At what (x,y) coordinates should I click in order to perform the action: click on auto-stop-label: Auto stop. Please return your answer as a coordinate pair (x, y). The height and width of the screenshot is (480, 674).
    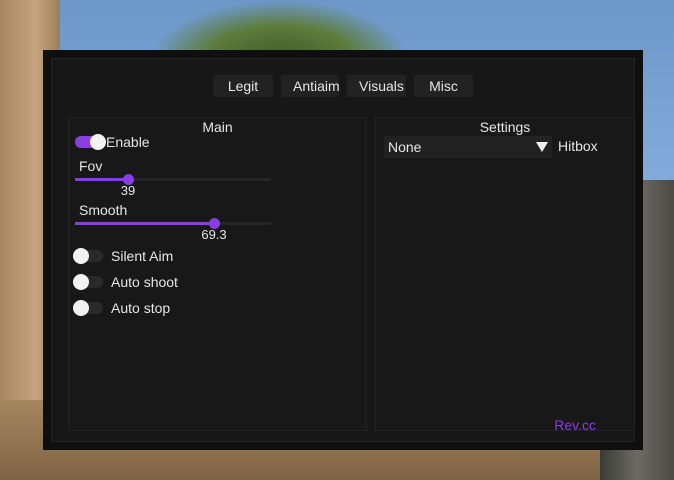
    Looking at the image, I should click on (141, 308).